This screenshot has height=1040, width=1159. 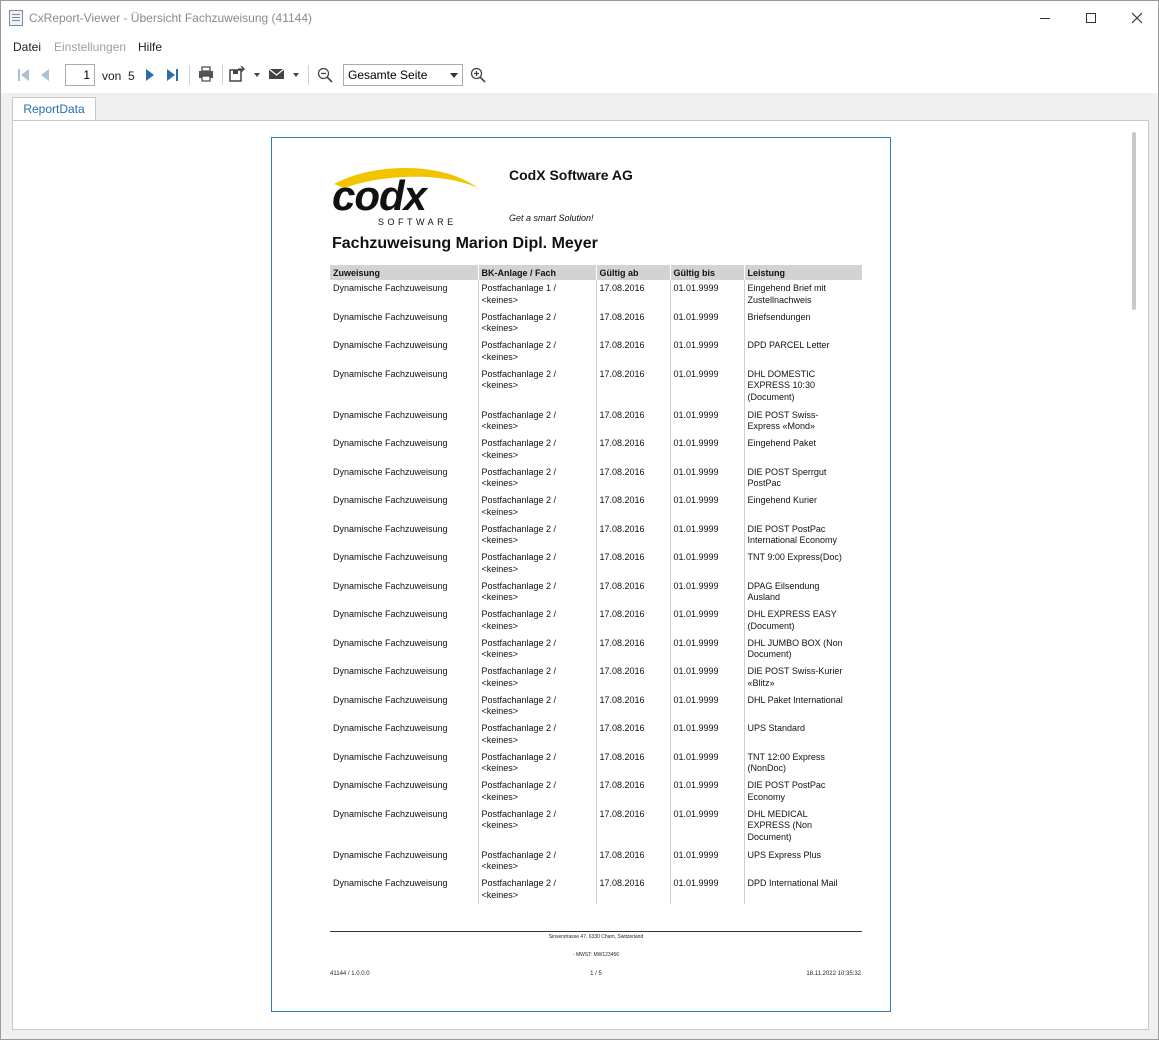 What do you see at coordinates (707, 272) in the screenshot?
I see `column-header: Gültig bis` at bounding box center [707, 272].